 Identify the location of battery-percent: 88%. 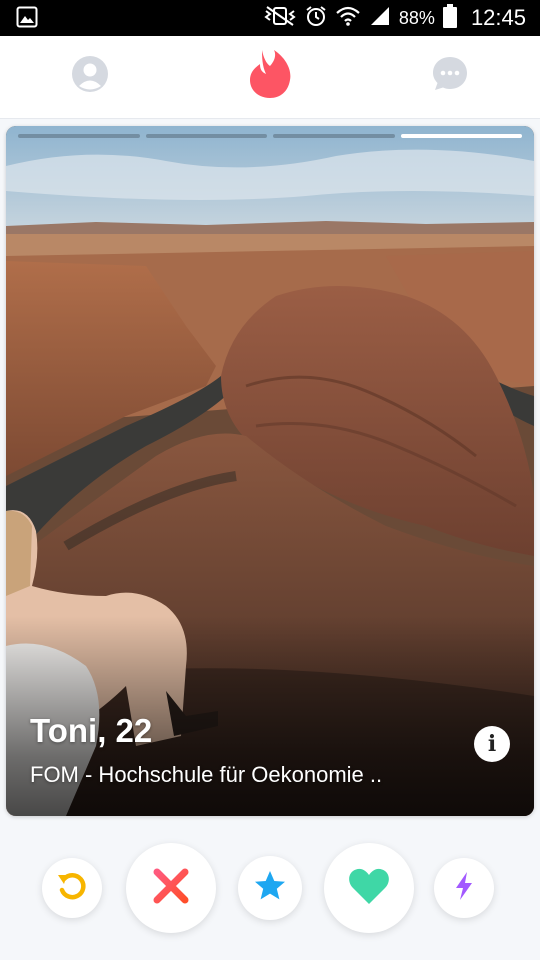
(416, 17).